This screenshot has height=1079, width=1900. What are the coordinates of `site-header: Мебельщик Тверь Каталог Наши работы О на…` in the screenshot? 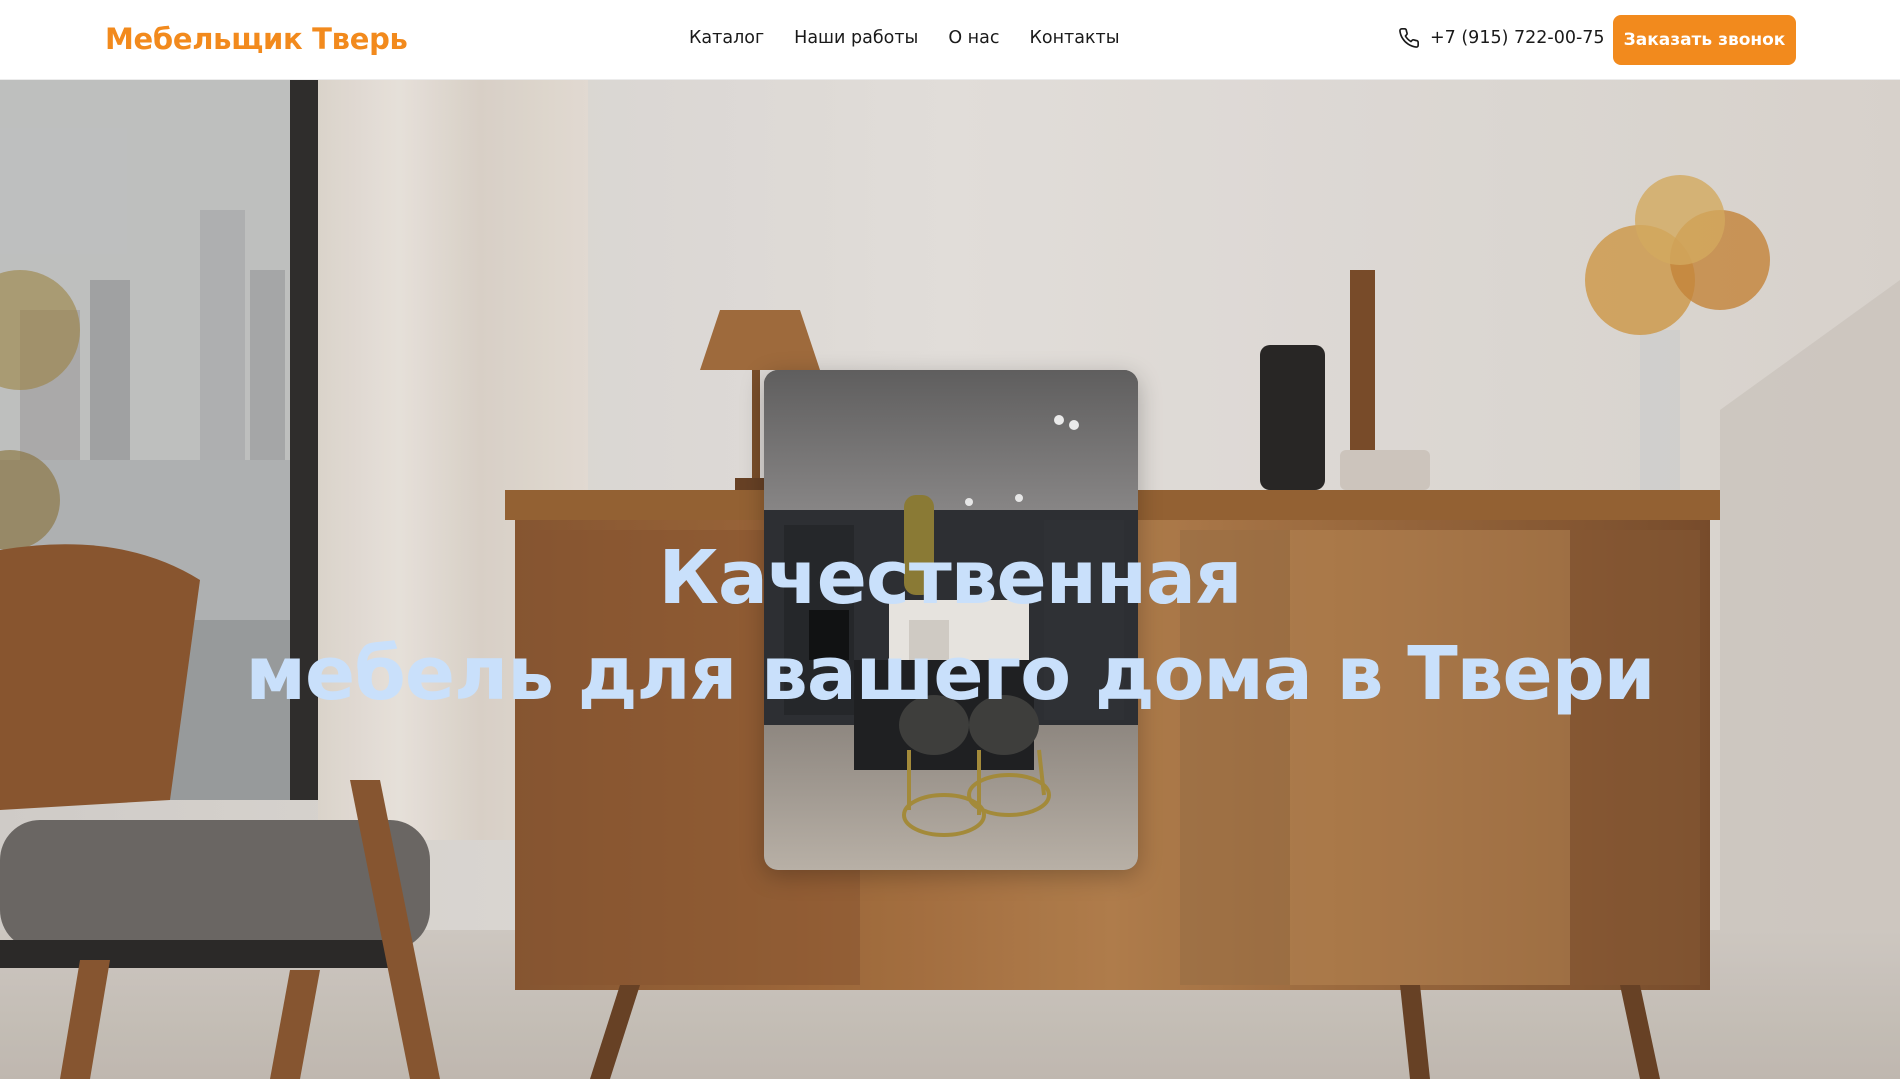 It's located at (950, 40).